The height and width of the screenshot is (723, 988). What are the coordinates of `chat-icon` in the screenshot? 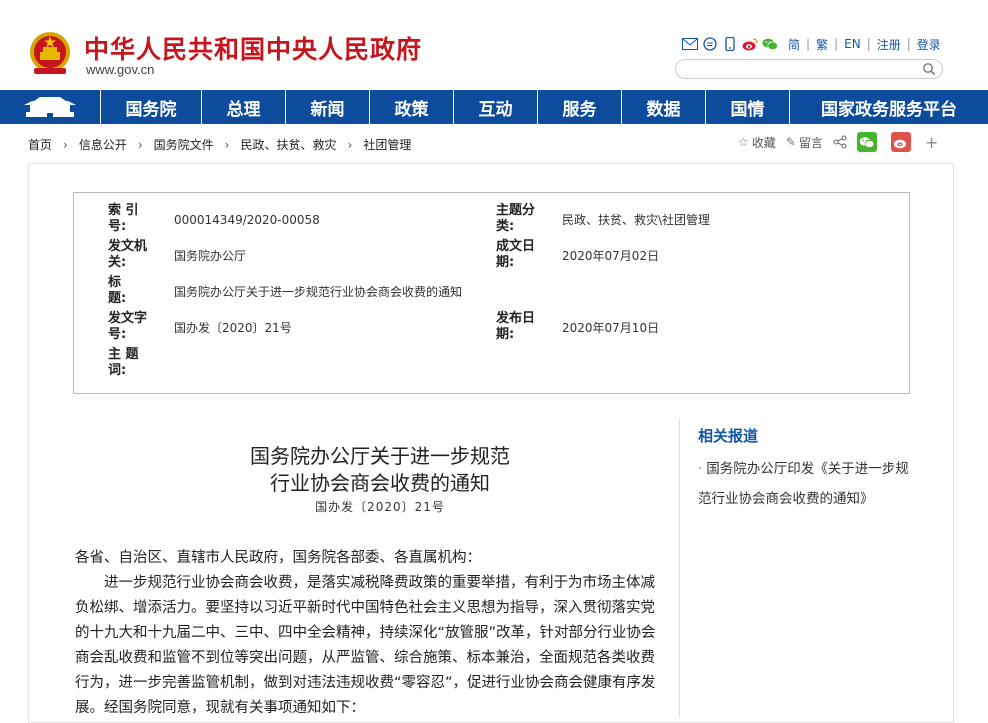 It's located at (710, 44).